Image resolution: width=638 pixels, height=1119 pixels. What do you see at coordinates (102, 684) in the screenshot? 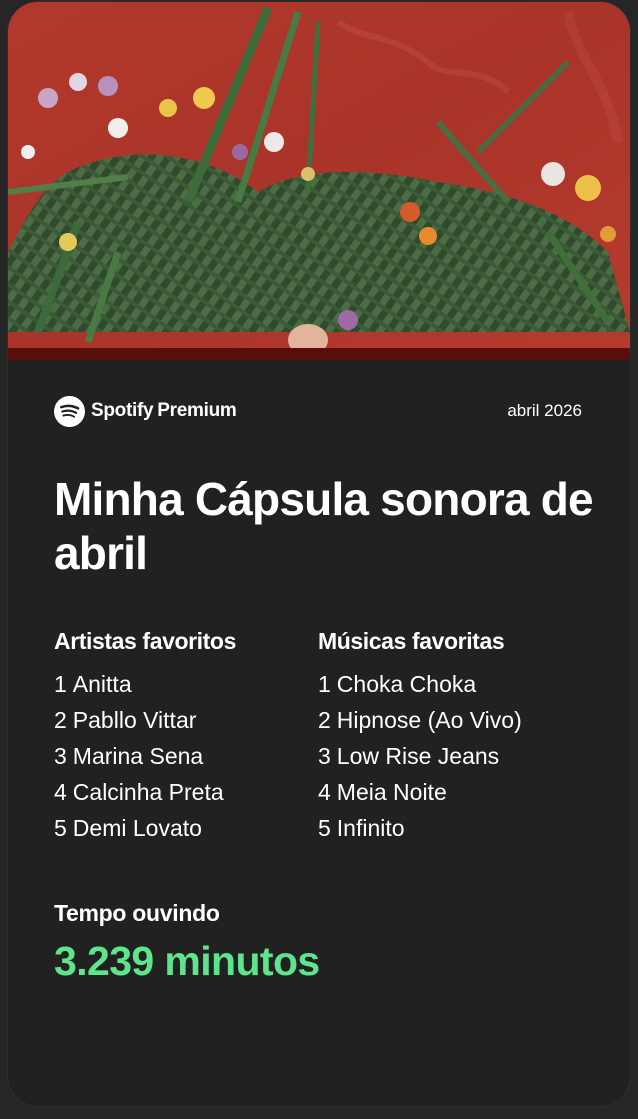
I see `artist-name: Anitta` at bounding box center [102, 684].